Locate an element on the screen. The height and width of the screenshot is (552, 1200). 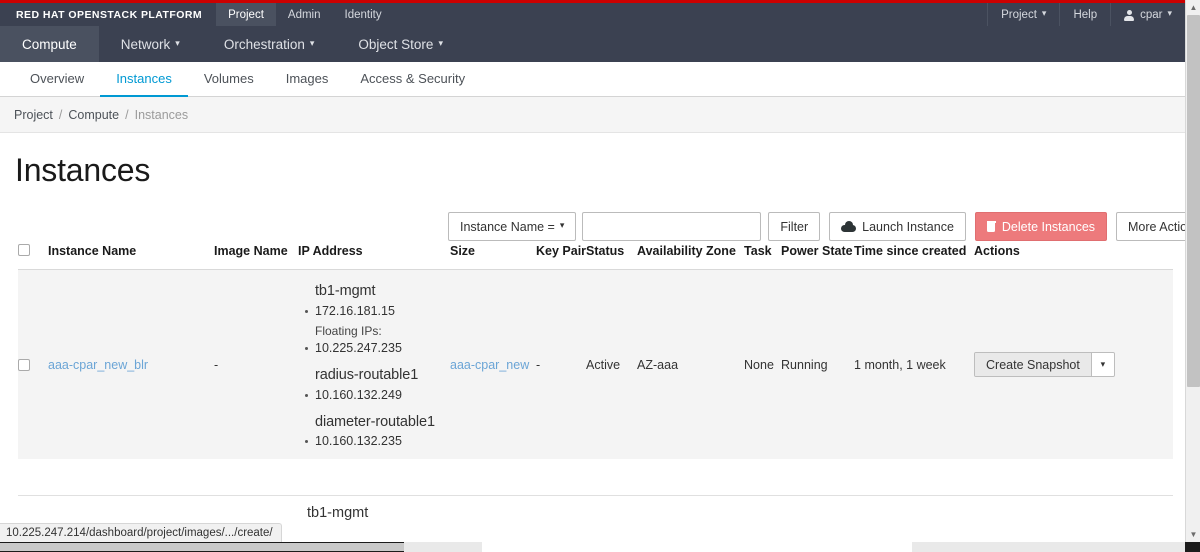
ip-address-item: 10.160.132.249 is located at coordinates (374, 396).